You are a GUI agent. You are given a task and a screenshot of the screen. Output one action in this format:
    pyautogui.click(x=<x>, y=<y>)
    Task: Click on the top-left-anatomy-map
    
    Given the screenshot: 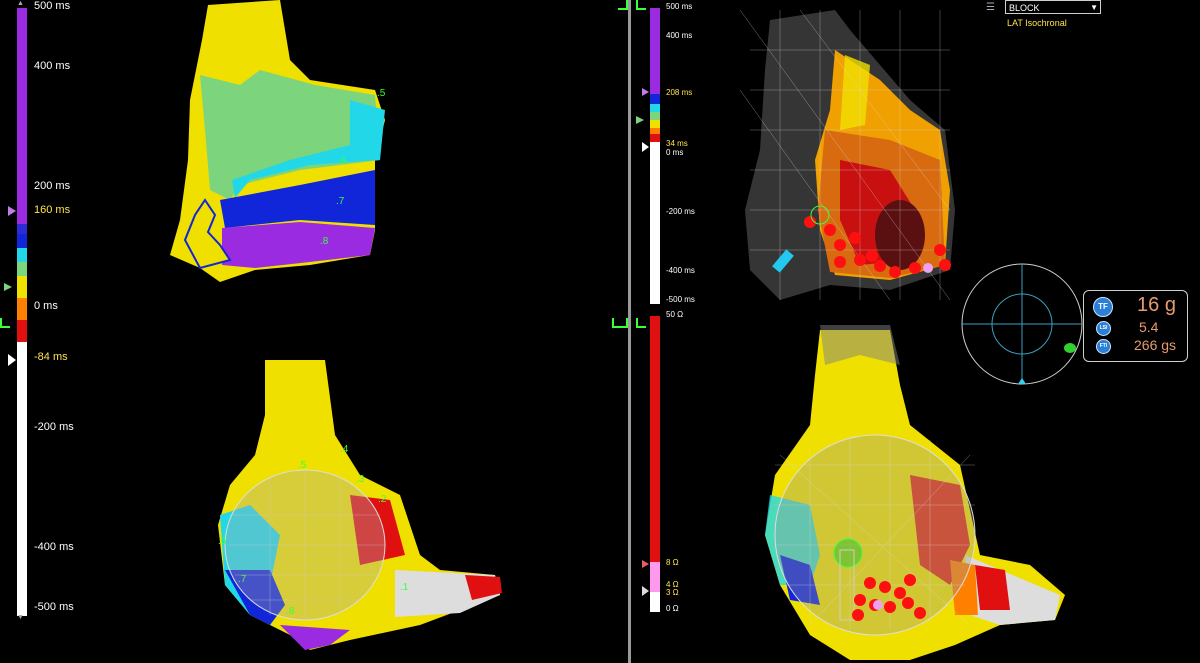 What is the action you would take?
    pyautogui.click(x=280, y=150)
    